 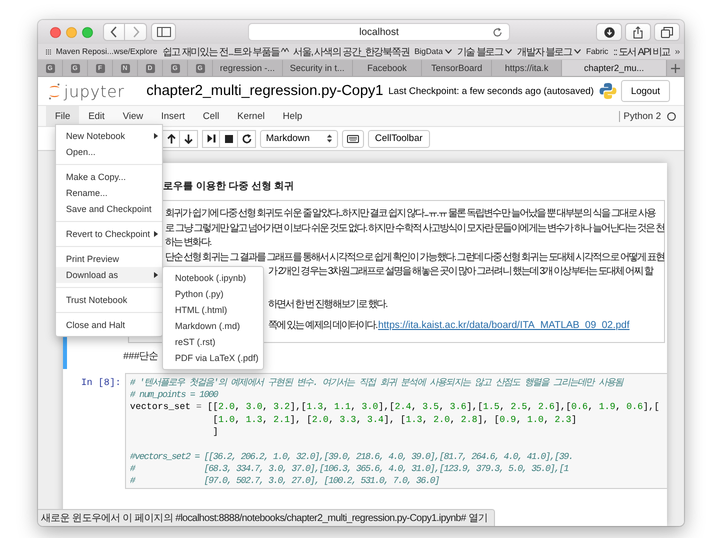 I want to click on back-icon, so click(x=114, y=32).